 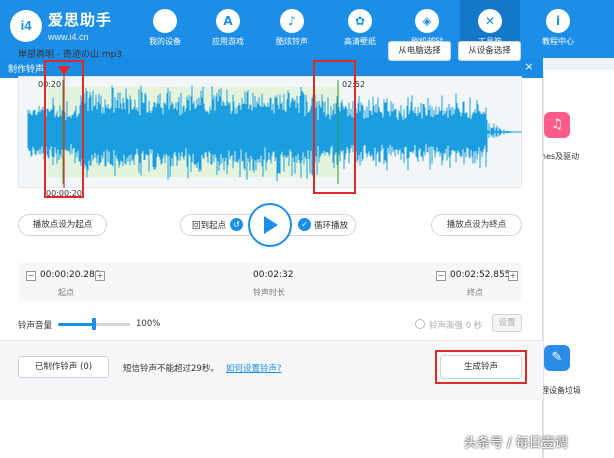 I want to click on nav-label: 应用游戏, so click(x=228, y=41).